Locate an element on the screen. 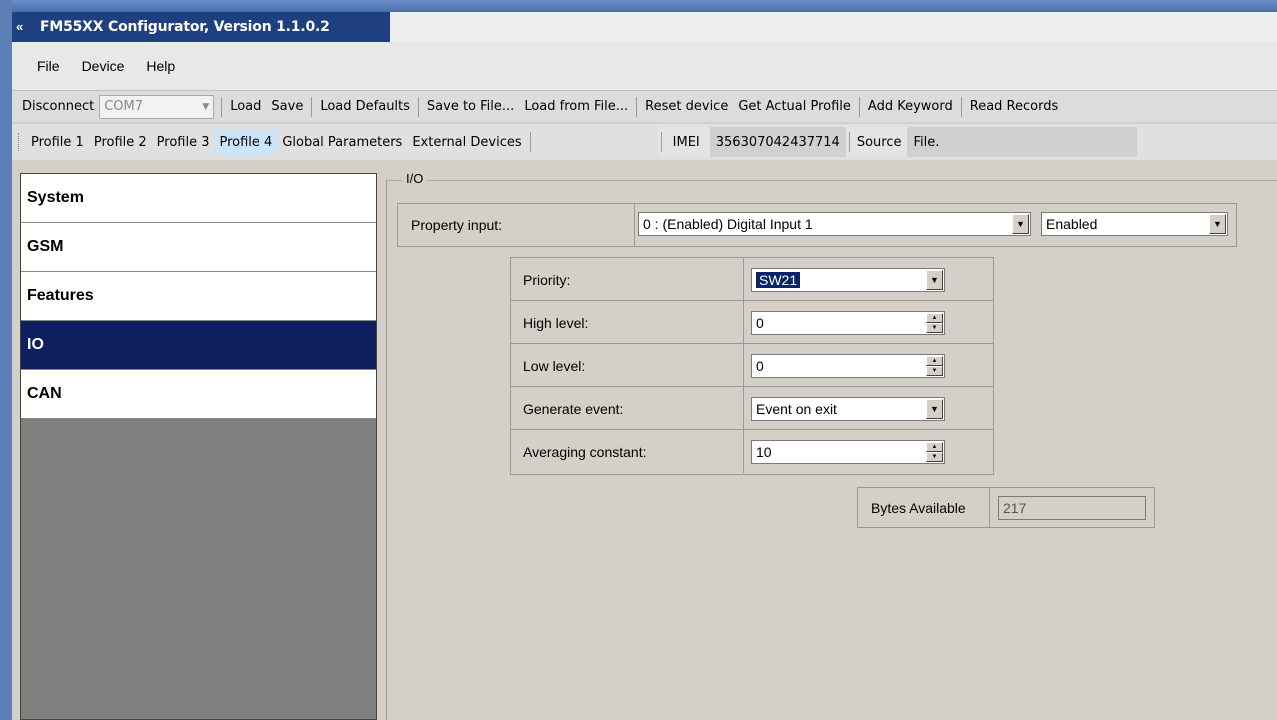 Image resolution: width=1277 pixels, height=720 pixels. averaging-constant-label: Averaging constant: is located at coordinates (585, 452).